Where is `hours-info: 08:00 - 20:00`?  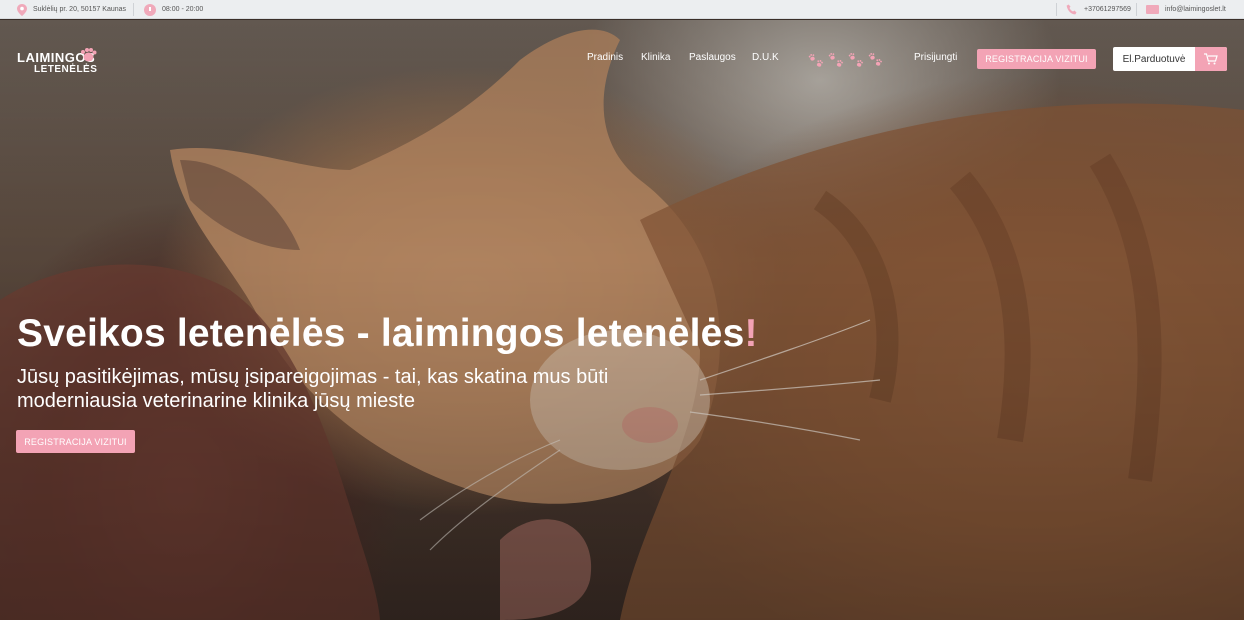
hours-info: 08:00 - 20:00 is located at coordinates (173, 9).